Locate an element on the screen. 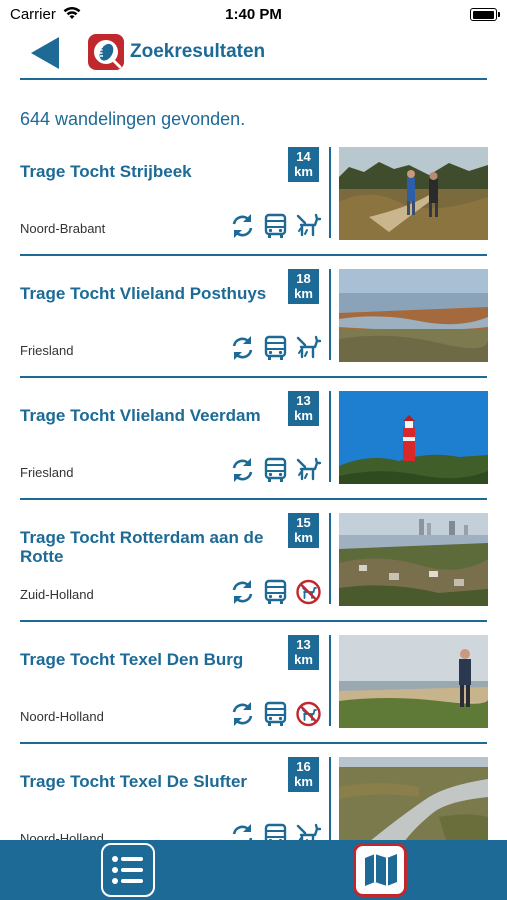 This screenshot has width=507, height=900. distance-value: 15 is located at coordinates (303, 522).